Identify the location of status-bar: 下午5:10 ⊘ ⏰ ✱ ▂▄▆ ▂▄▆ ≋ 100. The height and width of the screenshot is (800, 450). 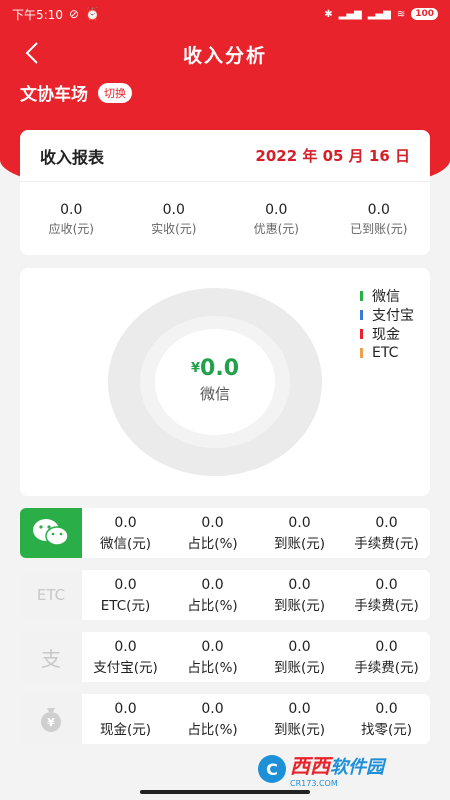
(225, 14).